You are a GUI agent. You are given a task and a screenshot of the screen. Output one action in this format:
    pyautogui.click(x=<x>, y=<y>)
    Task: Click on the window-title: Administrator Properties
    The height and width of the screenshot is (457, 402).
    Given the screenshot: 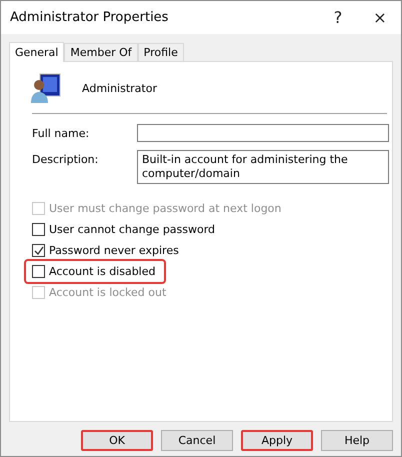 What is the action you would take?
    pyautogui.click(x=90, y=17)
    